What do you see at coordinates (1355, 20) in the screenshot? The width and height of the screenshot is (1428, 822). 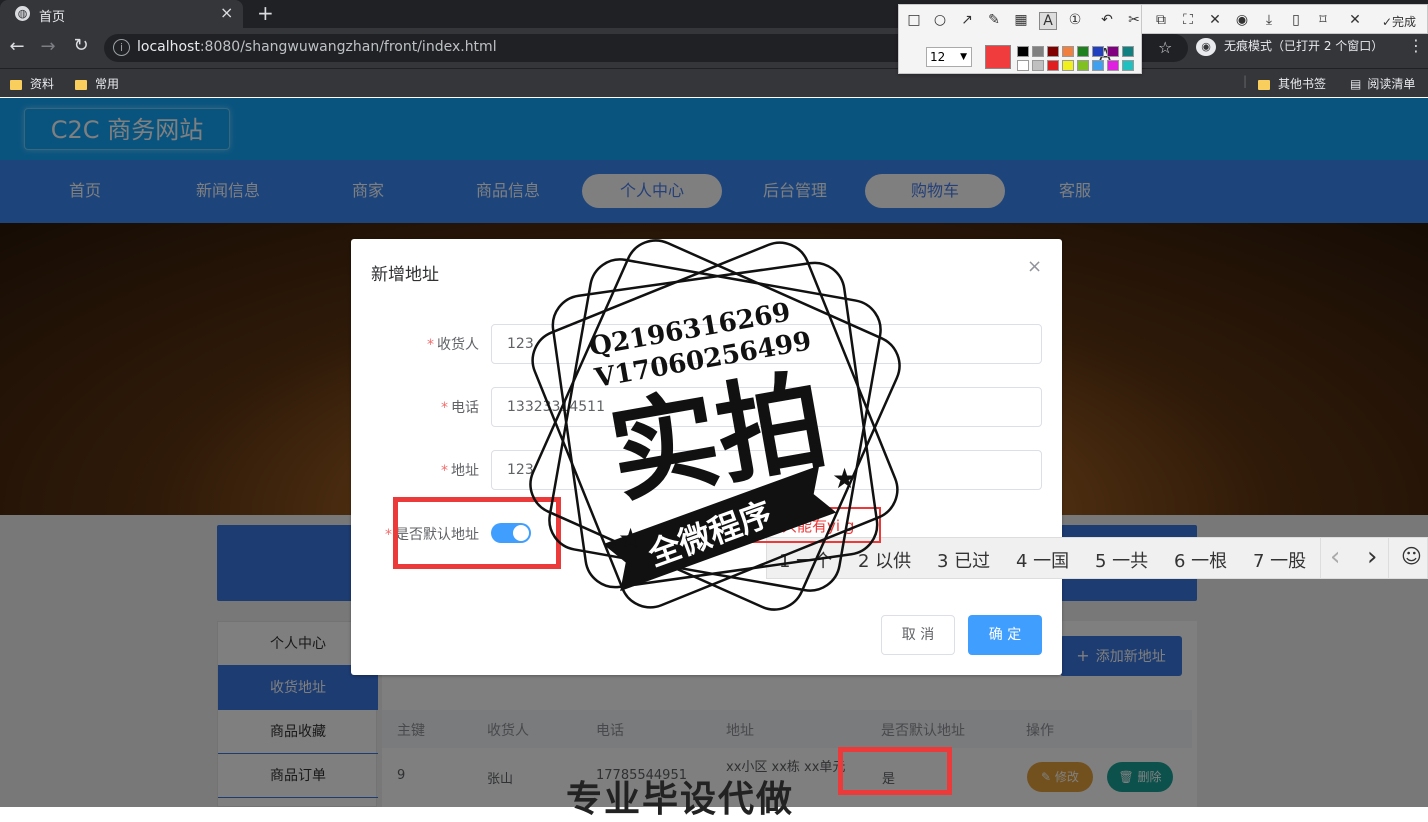 I see `close-icon: ✕` at bounding box center [1355, 20].